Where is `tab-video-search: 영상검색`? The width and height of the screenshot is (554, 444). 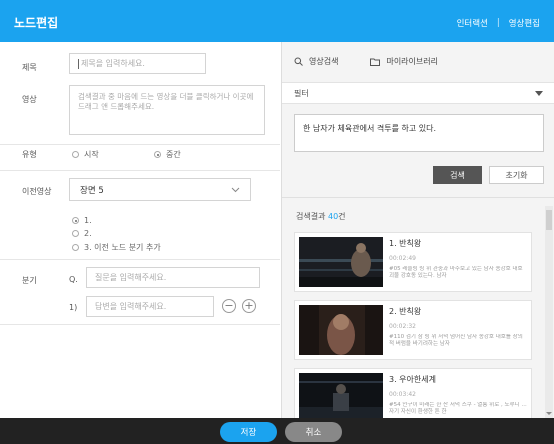
tab-video-search: 영상검색 is located at coordinates (316, 61).